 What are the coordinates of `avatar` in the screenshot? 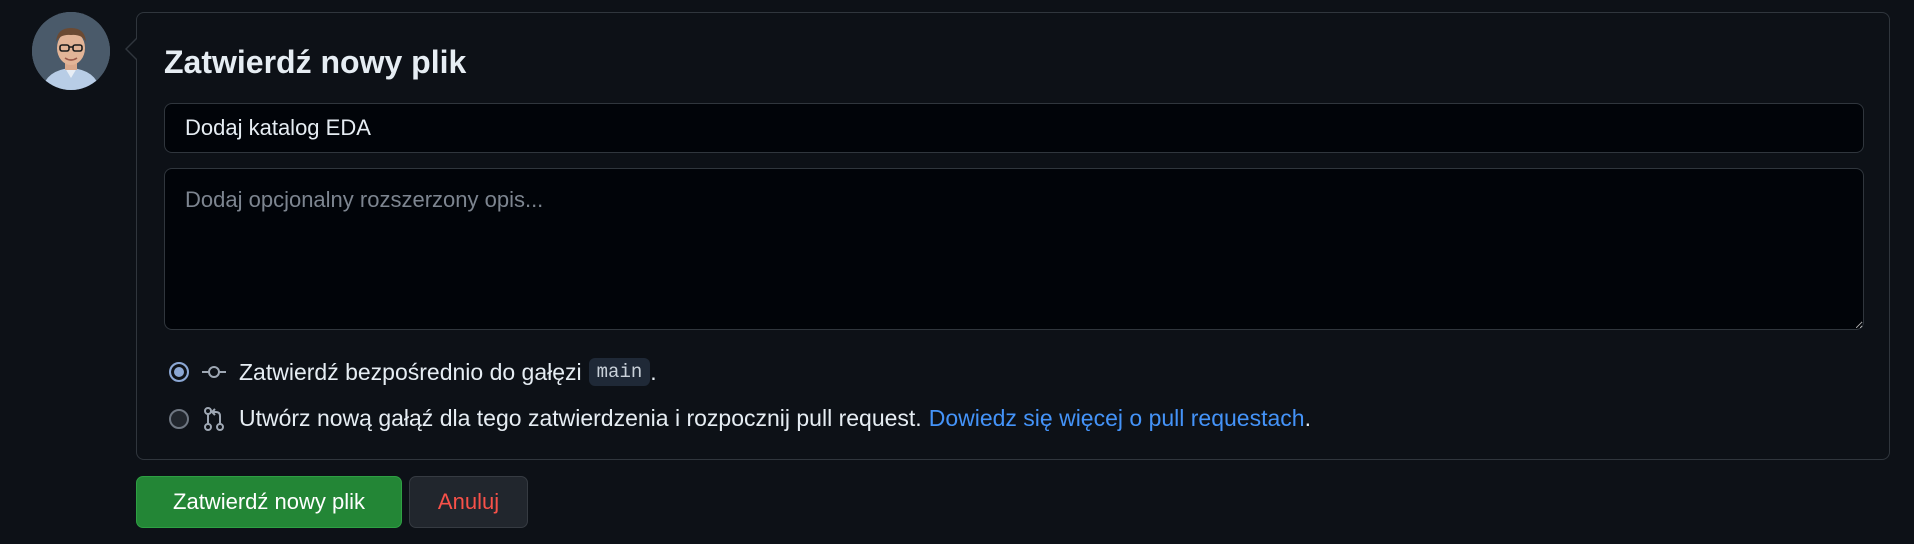 It's located at (71, 51).